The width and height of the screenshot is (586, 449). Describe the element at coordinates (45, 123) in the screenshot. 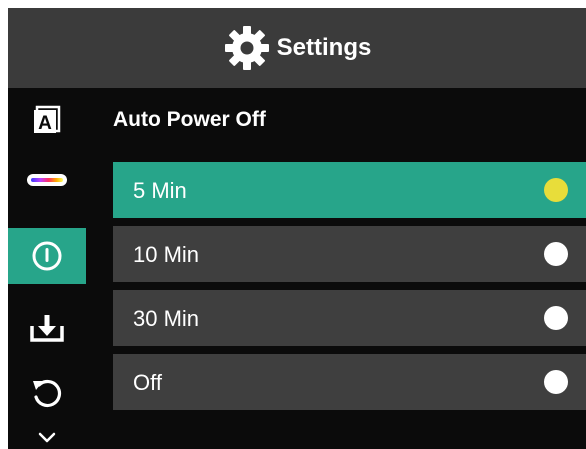

I see `svg-text: A` at that location.